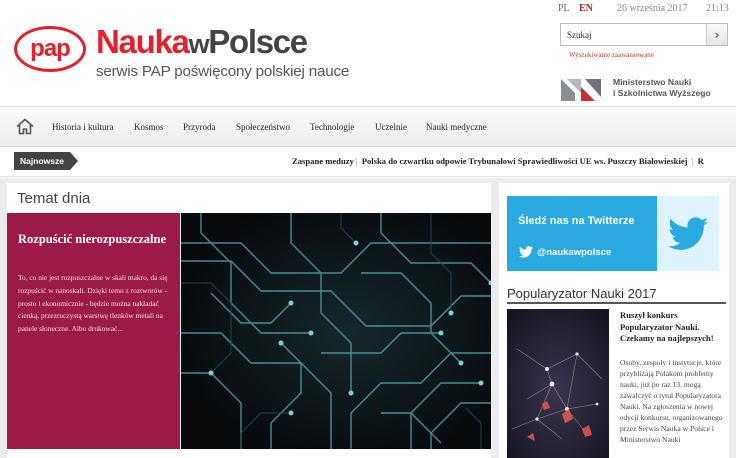 Image resolution: width=736 pixels, height=458 pixels. What do you see at coordinates (456, 127) in the screenshot?
I see `nav-item-nauki-medyczne: Nauki medyczne` at bounding box center [456, 127].